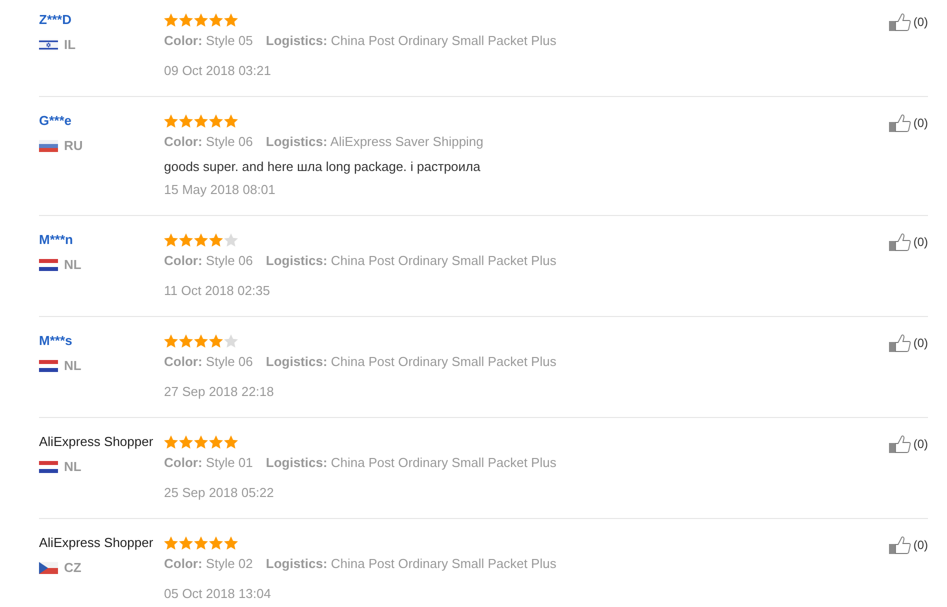 This screenshot has width=947, height=607. What do you see at coordinates (73, 146) in the screenshot?
I see `country-code: RU` at bounding box center [73, 146].